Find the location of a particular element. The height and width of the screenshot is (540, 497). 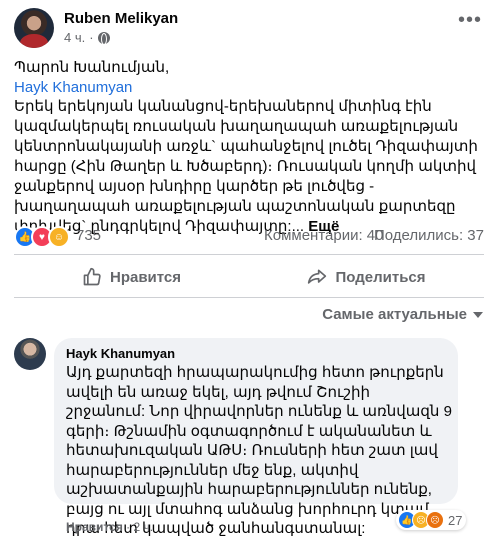

comment-reactions: 👍 ☹ ☹ 27 is located at coordinates (431, 520).